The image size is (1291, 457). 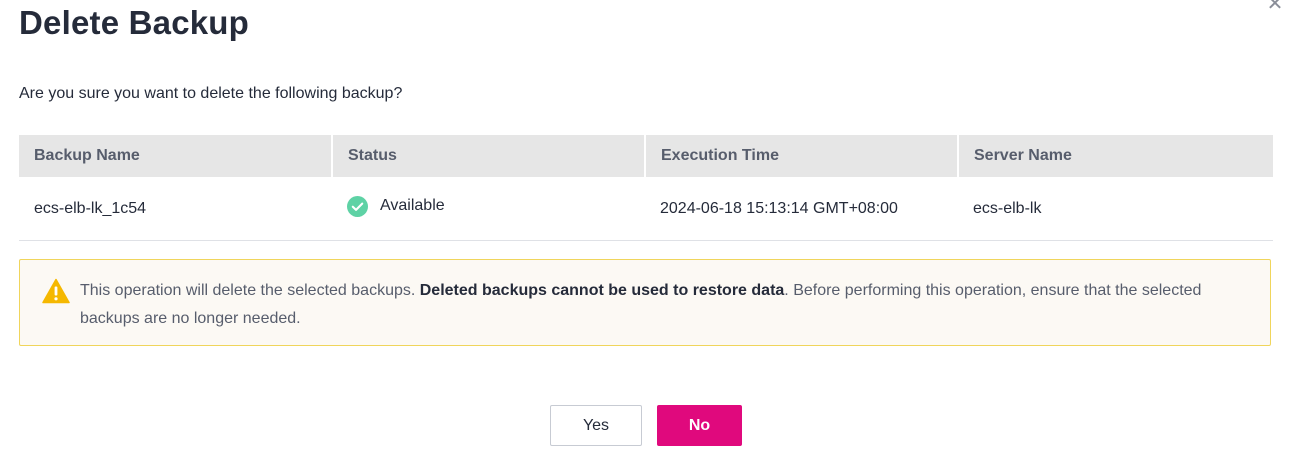 I want to click on server-name-cell: ecs-elb-lk, so click(x=1115, y=209).